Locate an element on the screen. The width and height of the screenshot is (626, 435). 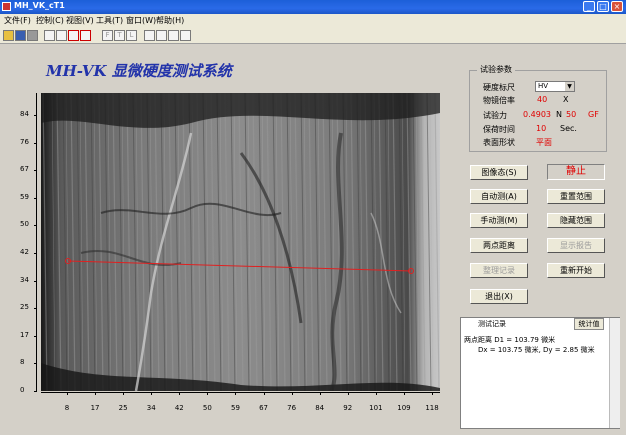
menu-bar: 文件(F) 控制(C) 视图(V) 工具(T) 窗口(W) 帮助(H) is located at coordinates (313, 20).